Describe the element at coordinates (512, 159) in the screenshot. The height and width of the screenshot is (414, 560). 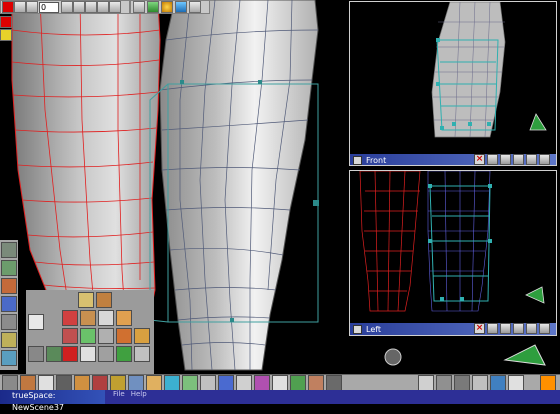
I see `front-tools: ×` at that location.